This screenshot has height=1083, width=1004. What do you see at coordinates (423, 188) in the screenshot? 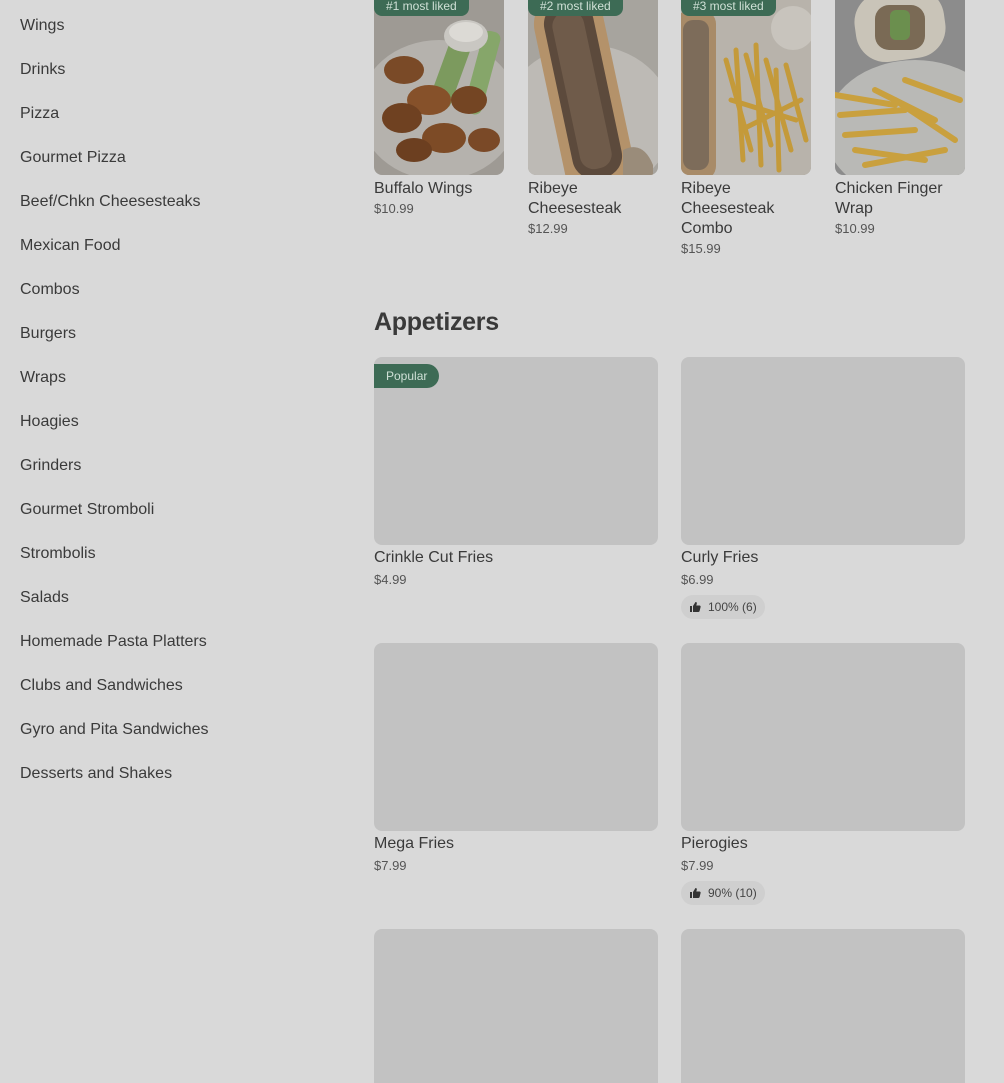
I see `item-name: Buffalo Wings` at bounding box center [423, 188].